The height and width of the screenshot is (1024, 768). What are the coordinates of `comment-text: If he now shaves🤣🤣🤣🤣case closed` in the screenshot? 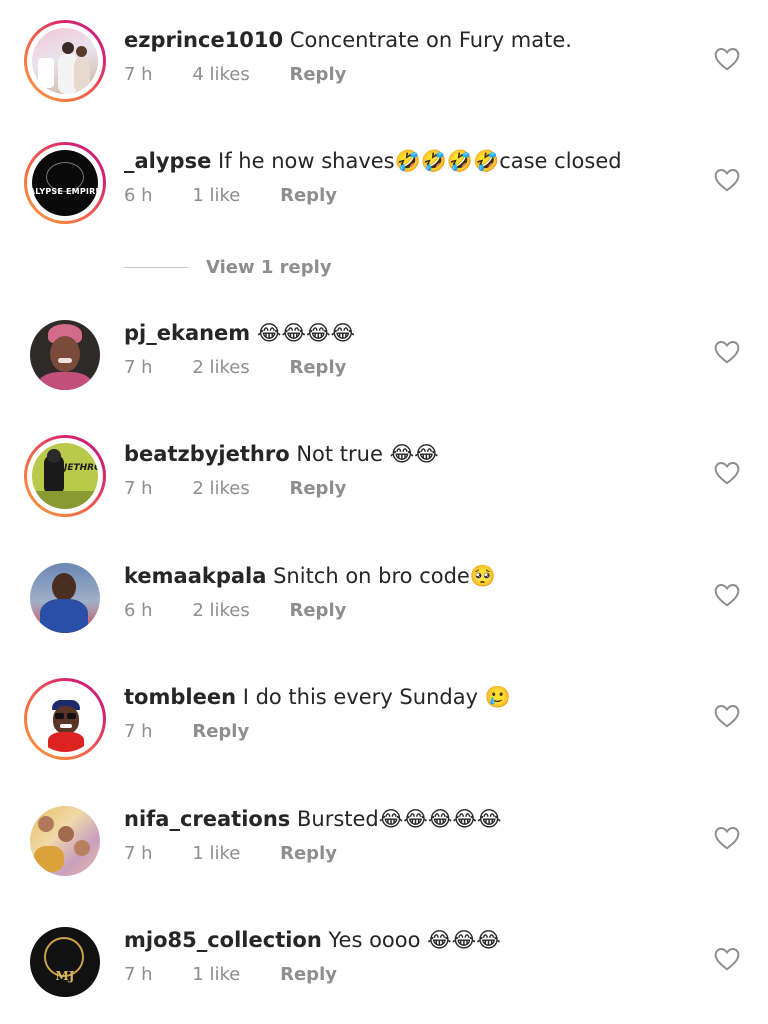 It's located at (420, 161).